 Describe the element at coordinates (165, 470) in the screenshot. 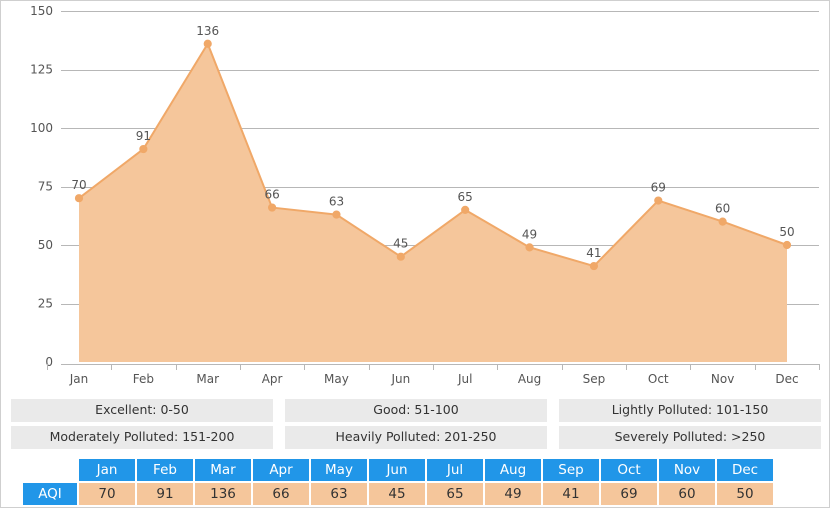

I see `table-header-feb: Feb` at that location.